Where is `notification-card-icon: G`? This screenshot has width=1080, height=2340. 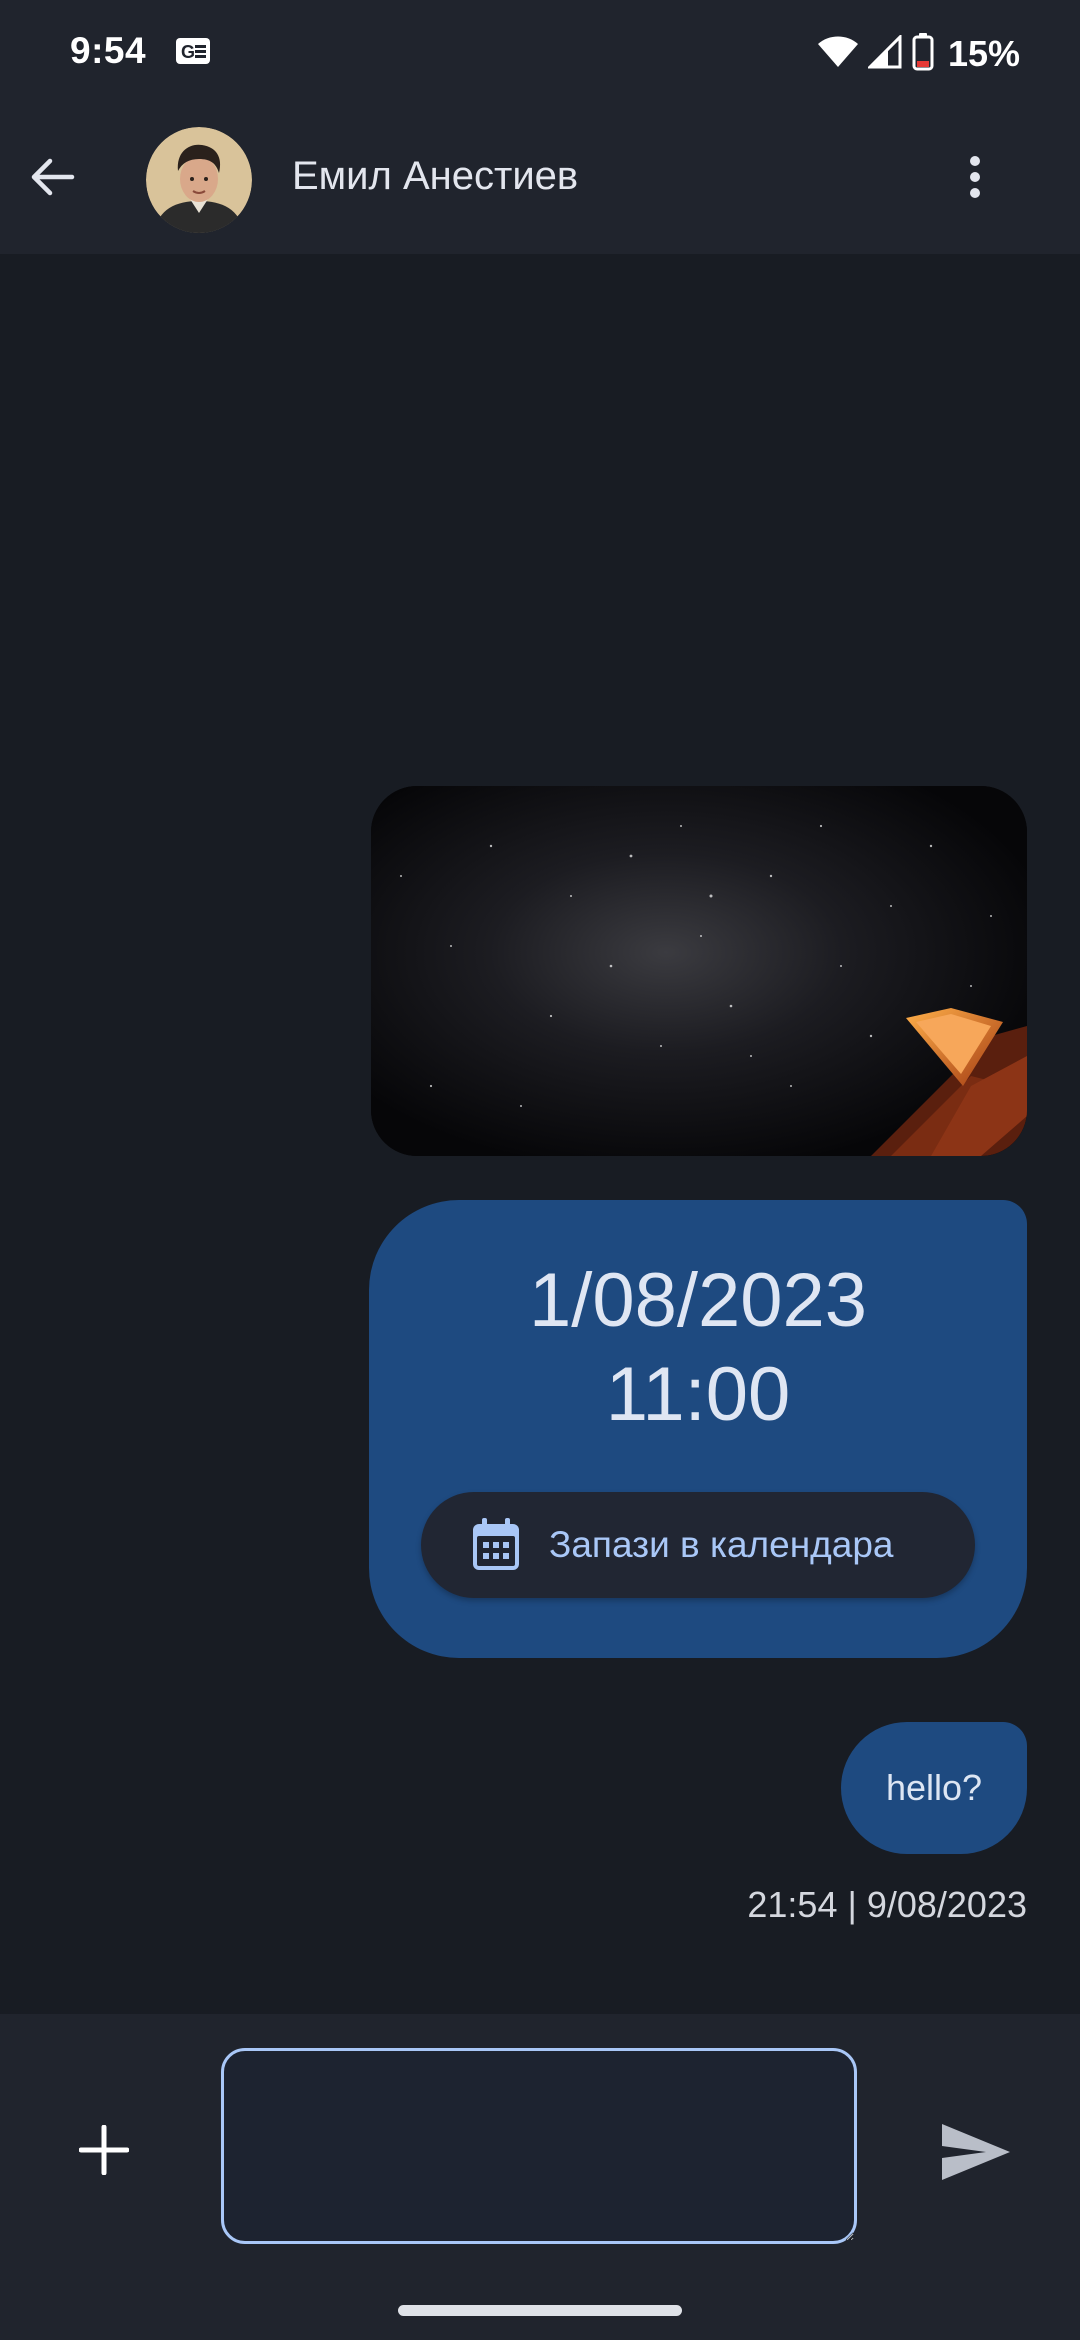 notification-card-icon: G is located at coordinates (193, 53).